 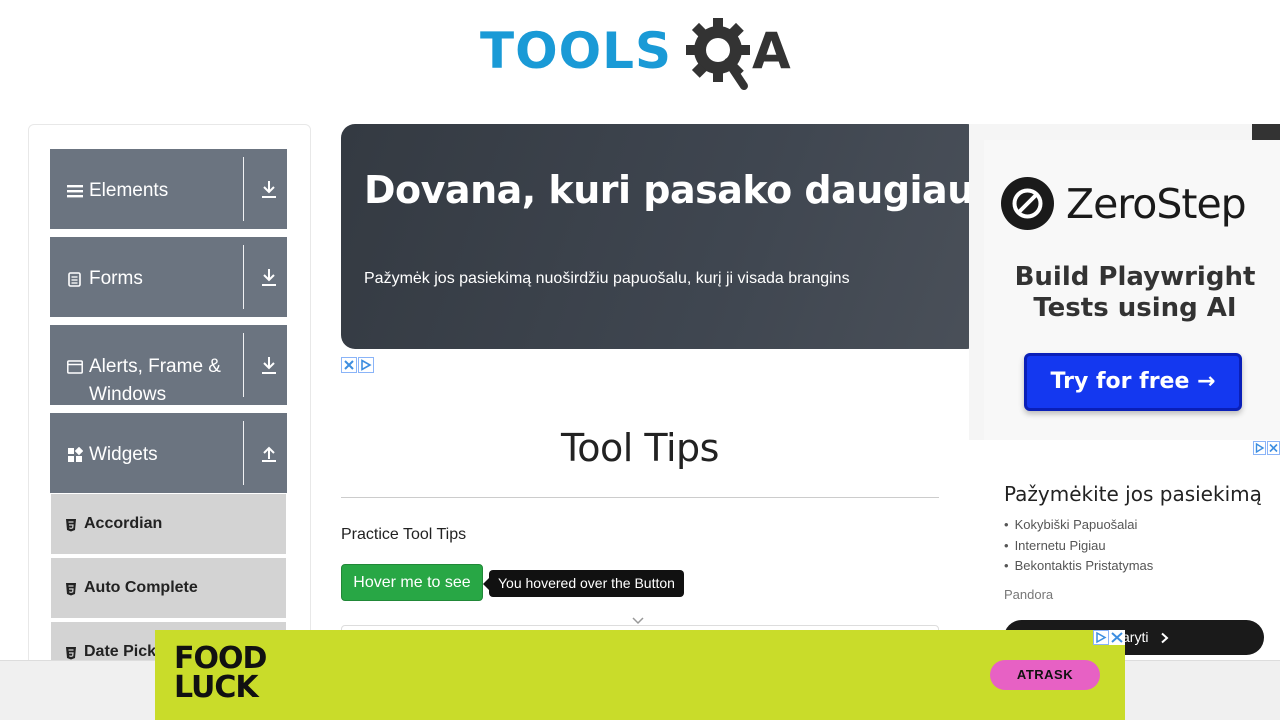 I want to click on pandora-ad-title: Pažymėkite jos pasiekimą, so click(x=1133, y=494).